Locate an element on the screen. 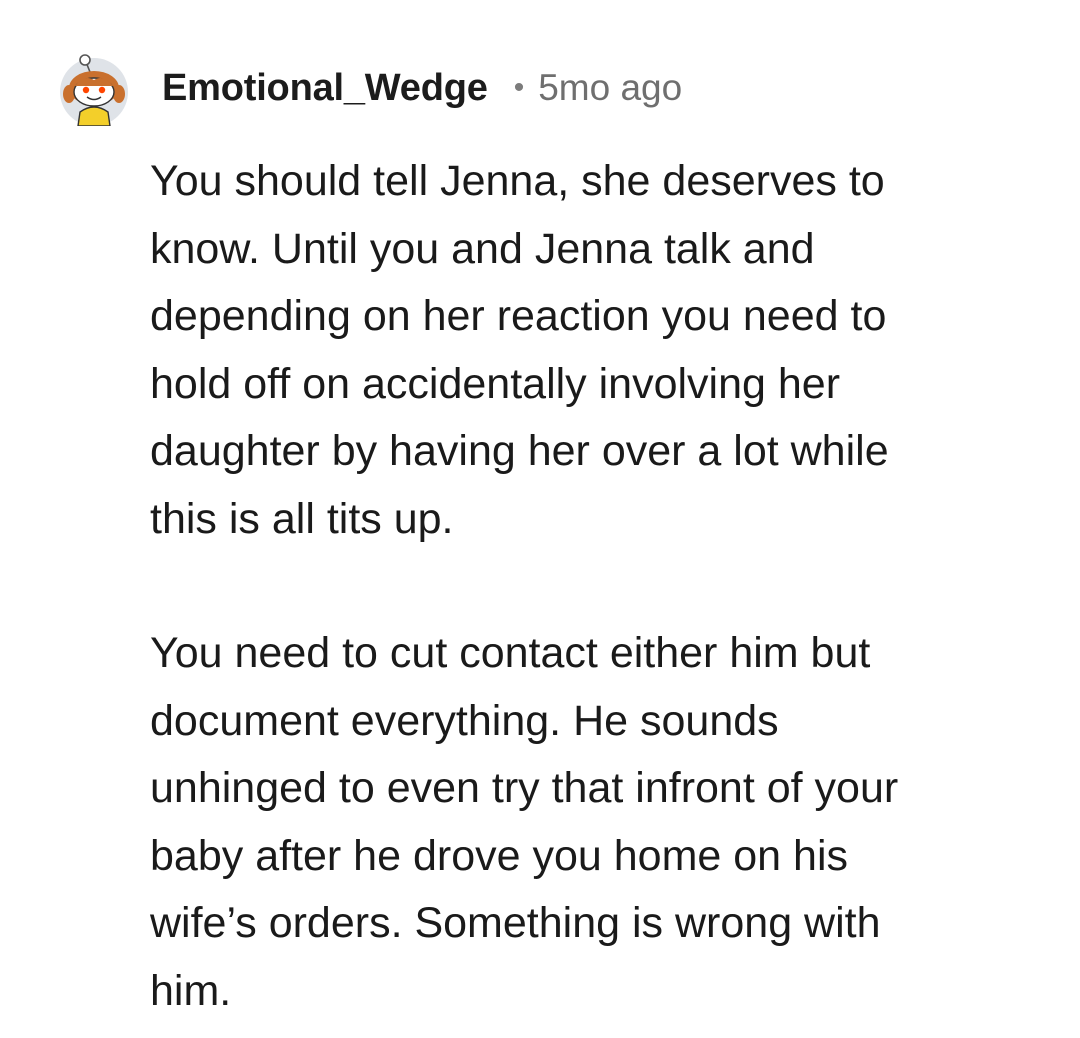 This screenshot has width=1080, height=1038. avatar-graphic is located at coordinates (94, 90).